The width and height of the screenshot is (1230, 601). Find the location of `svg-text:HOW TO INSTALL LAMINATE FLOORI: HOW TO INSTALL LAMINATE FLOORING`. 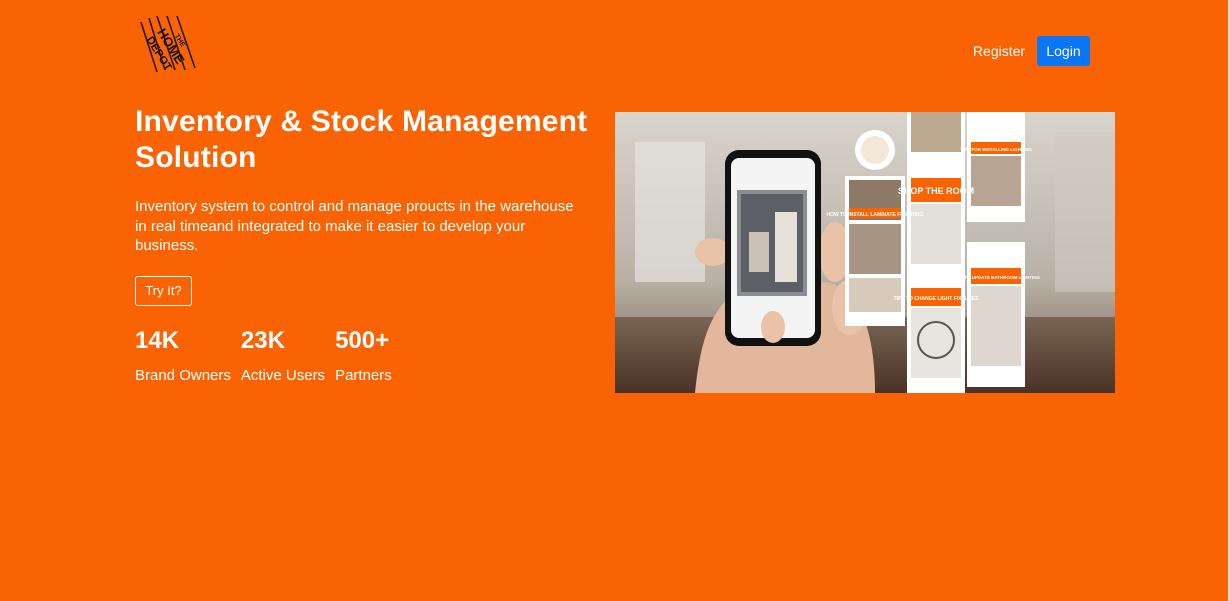

svg-text:HOW TO INSTALL LAMINATE FLOORI: HOW TO INSTALL LAMINATE FLOORING is located at coordinates (874, 215).